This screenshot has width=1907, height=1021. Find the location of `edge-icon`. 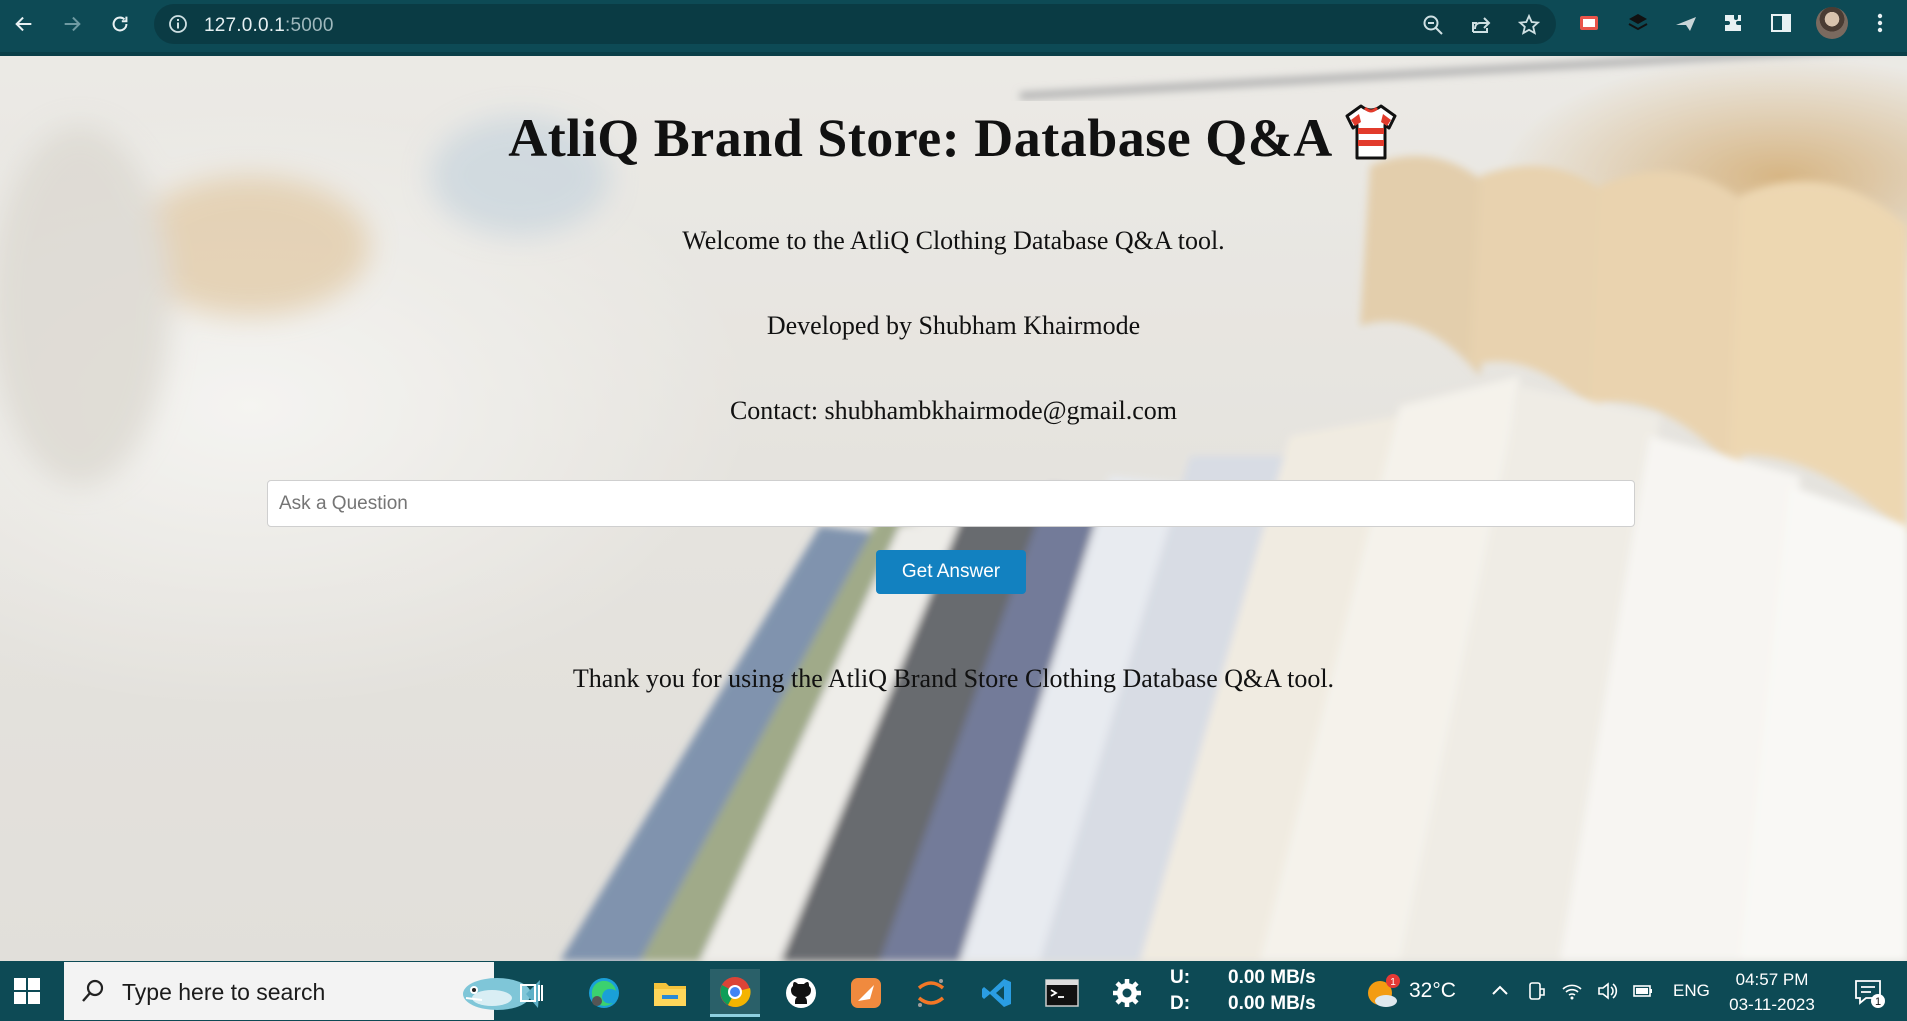

edge-icon is located at coordinates (604, 993).